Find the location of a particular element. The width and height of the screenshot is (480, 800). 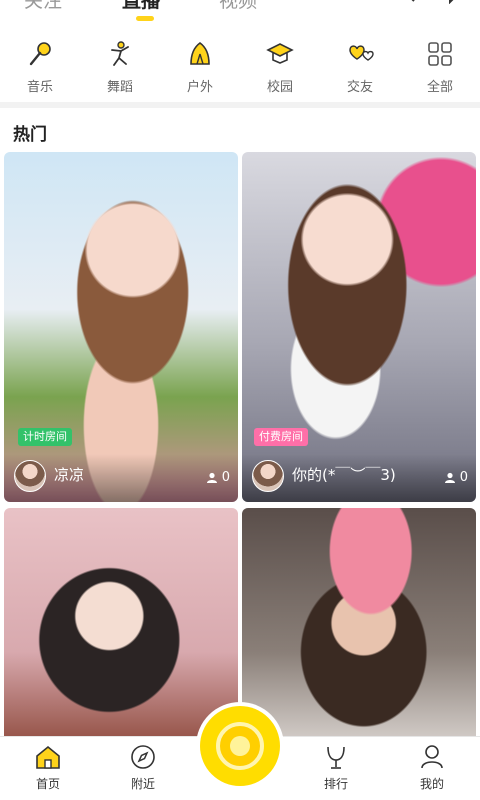

category-label: 舞蹈 is located at coordinates (119, 87).